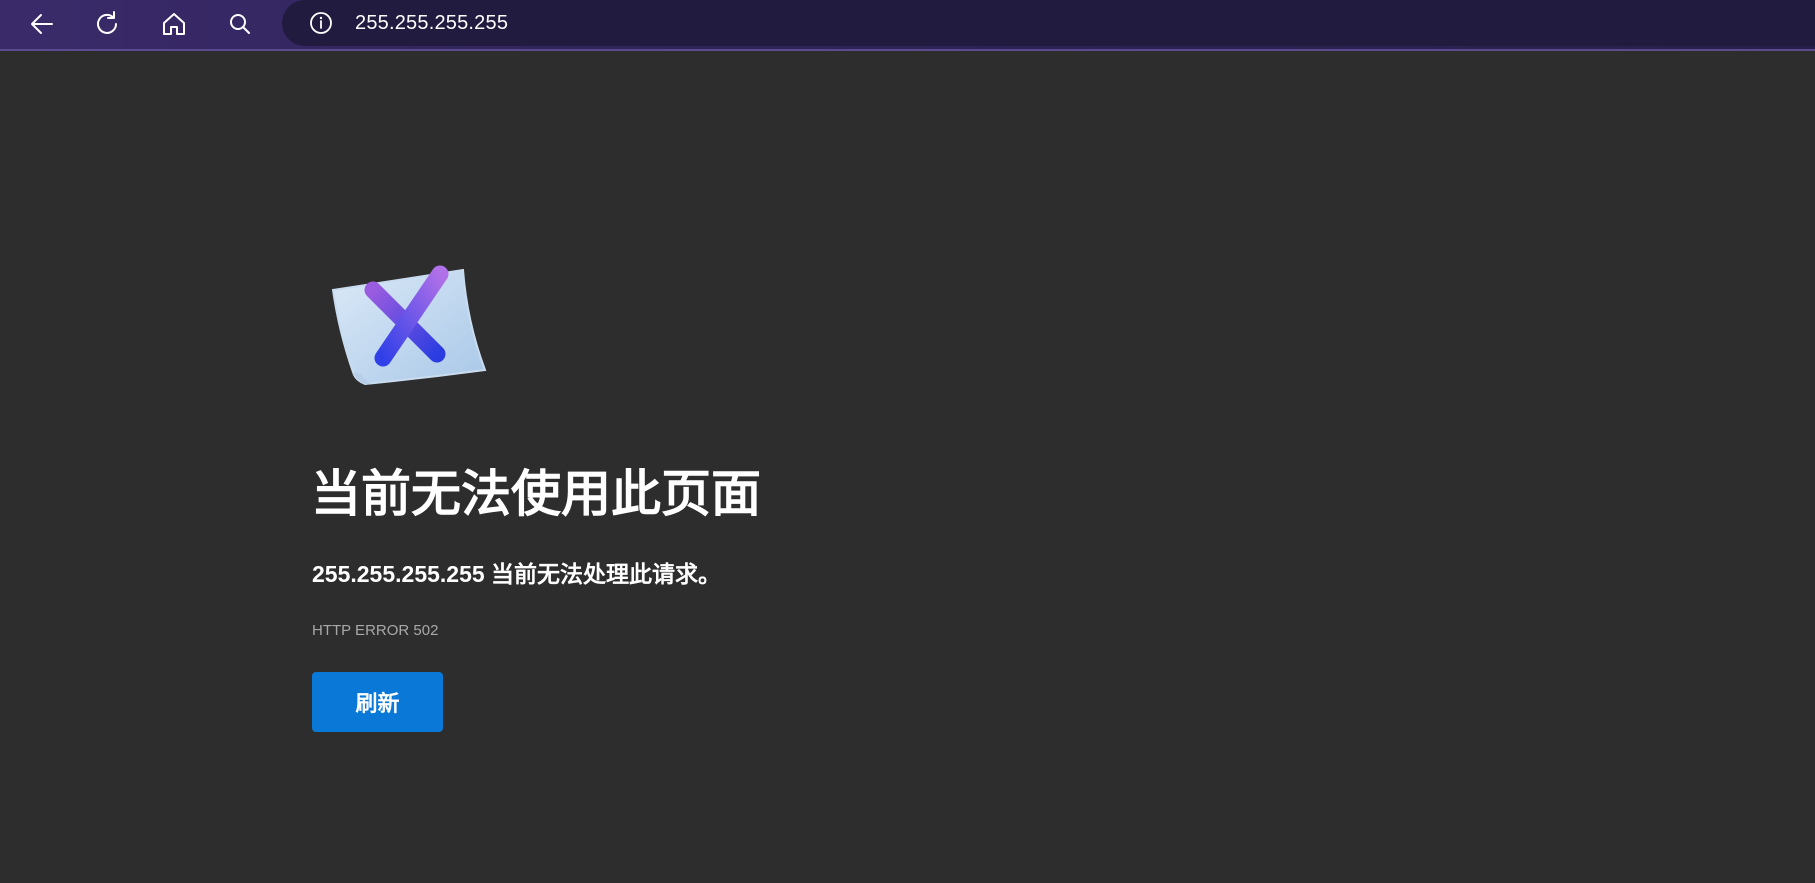 This screenshot has width=1815, height=883. I want to click on info-icon, so click(321, 23).